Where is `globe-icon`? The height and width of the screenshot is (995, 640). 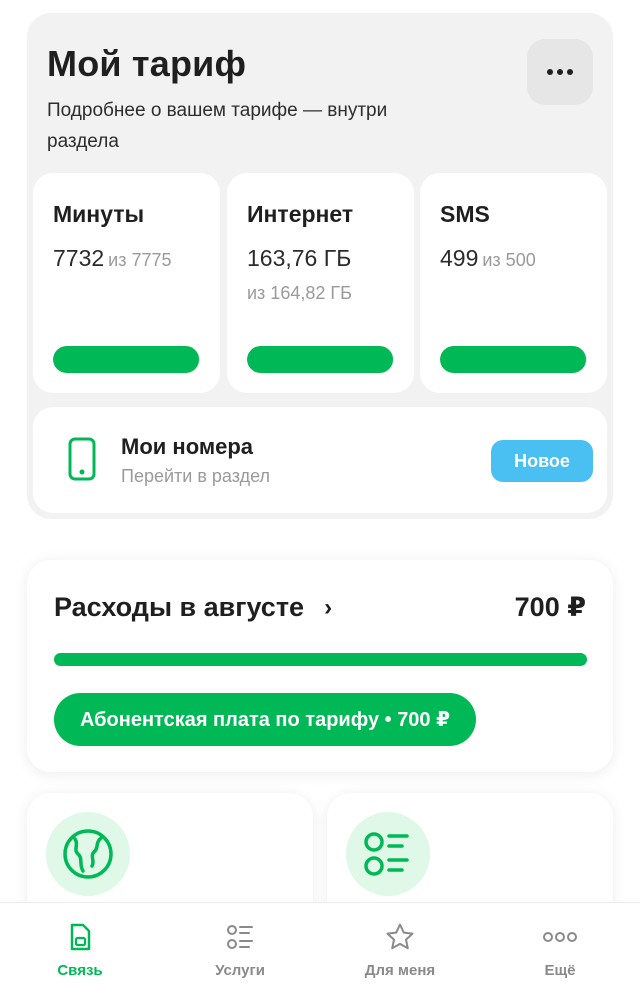
globe-icon is located at coordinates (88, 854).